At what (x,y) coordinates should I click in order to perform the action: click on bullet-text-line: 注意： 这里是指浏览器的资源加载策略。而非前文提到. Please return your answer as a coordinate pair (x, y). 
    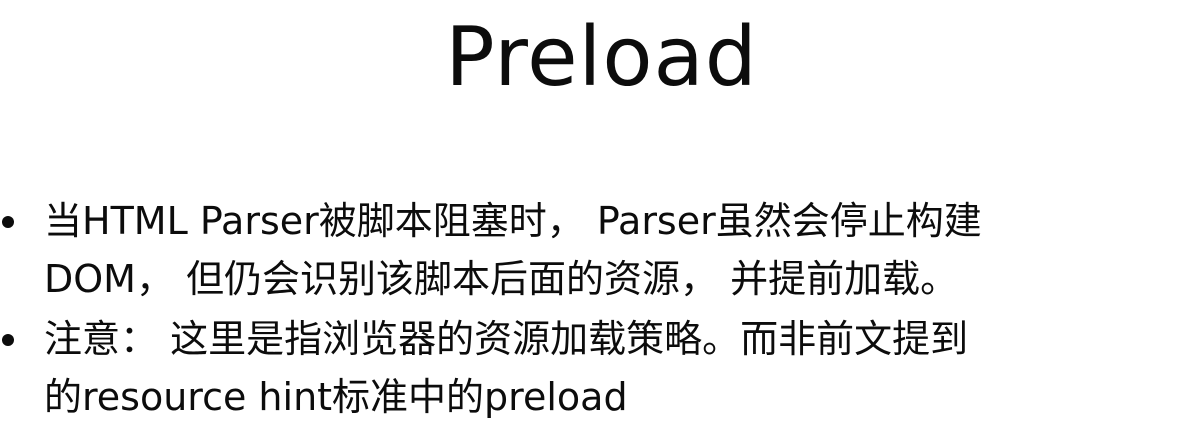
    Looking at the image, I should click on (506, 339).